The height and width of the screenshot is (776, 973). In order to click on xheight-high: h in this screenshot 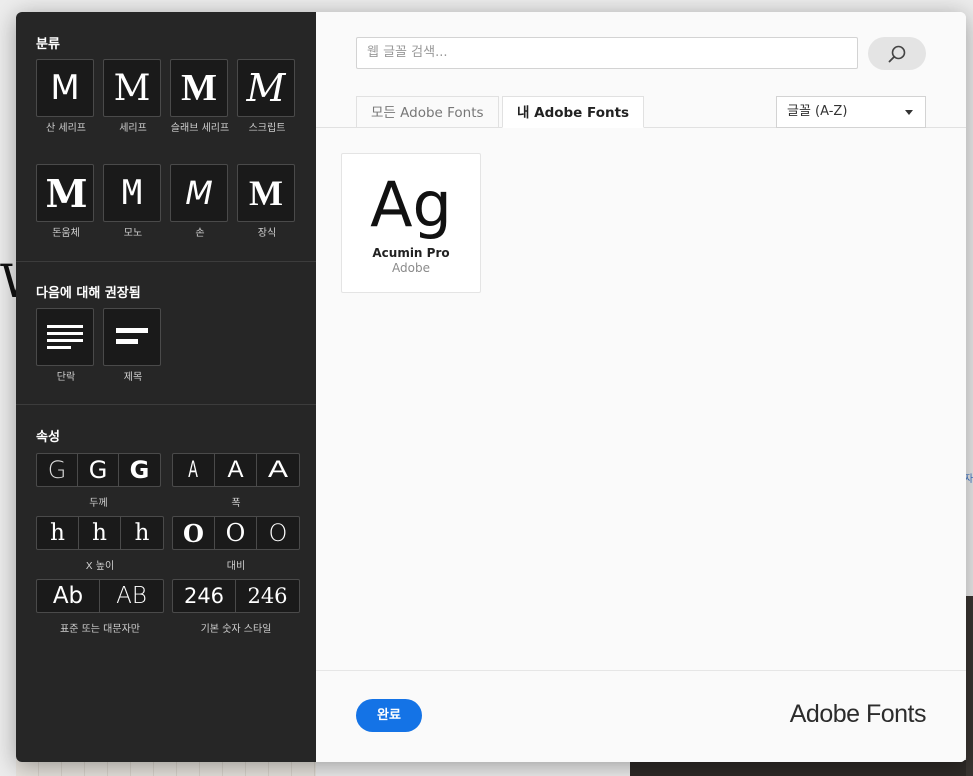, I will do `click(142, 533)`.